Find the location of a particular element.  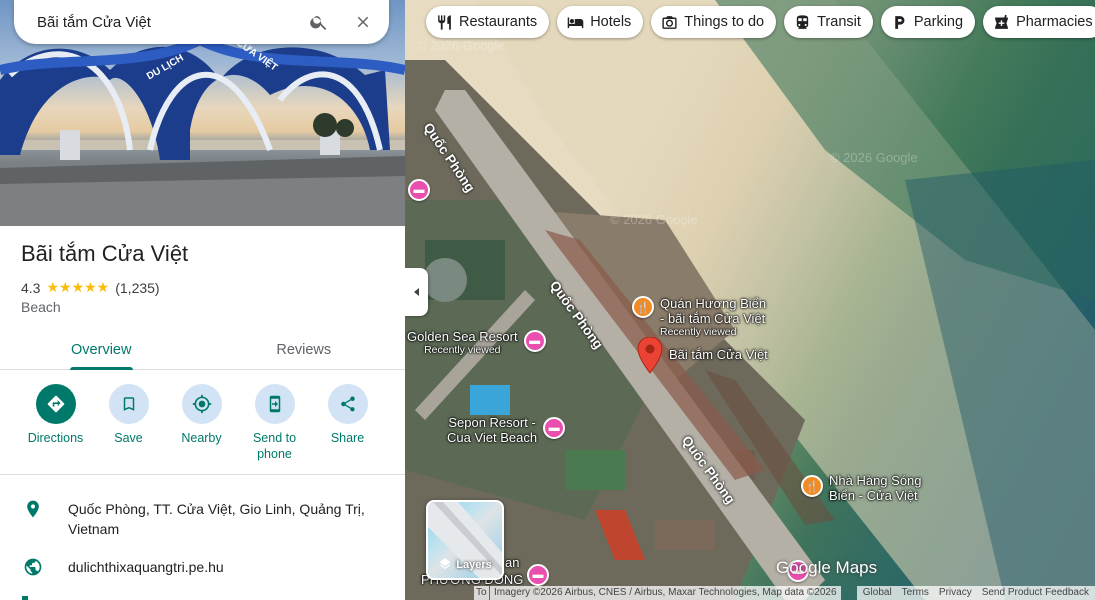

action-label: Send to phone is located at coordinates (274, 446).